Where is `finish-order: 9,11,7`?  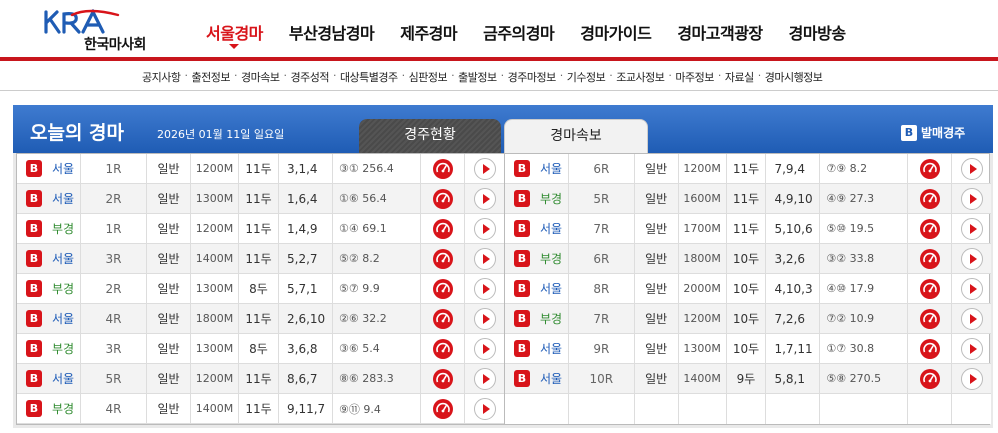
finish-order: 9,11,7 is located at coordinates (306, 408).